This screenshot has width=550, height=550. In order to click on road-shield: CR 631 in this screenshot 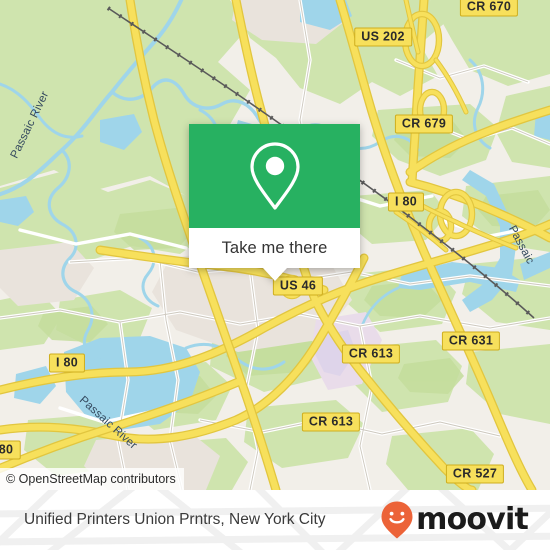, I will do `click(471, 341)`.